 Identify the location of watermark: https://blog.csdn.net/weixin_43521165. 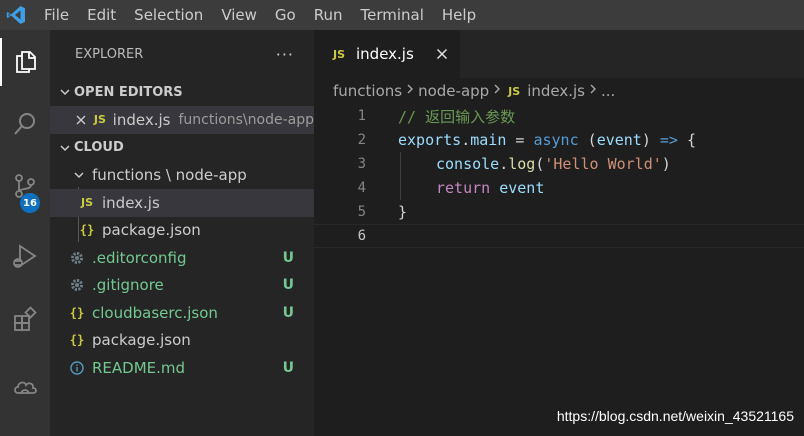
(675, 416).